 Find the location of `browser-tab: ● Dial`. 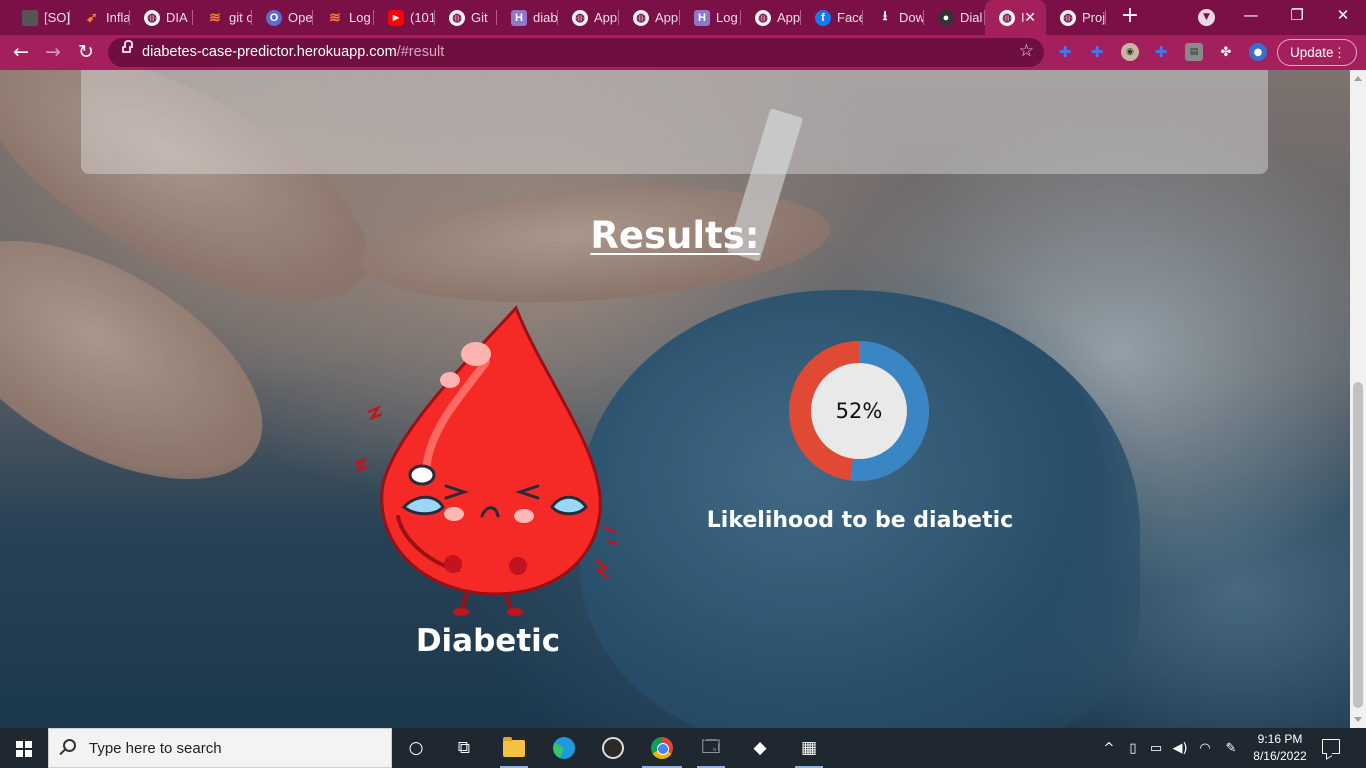

browser-tab: ● Dial is located at coordinates (954, 17).